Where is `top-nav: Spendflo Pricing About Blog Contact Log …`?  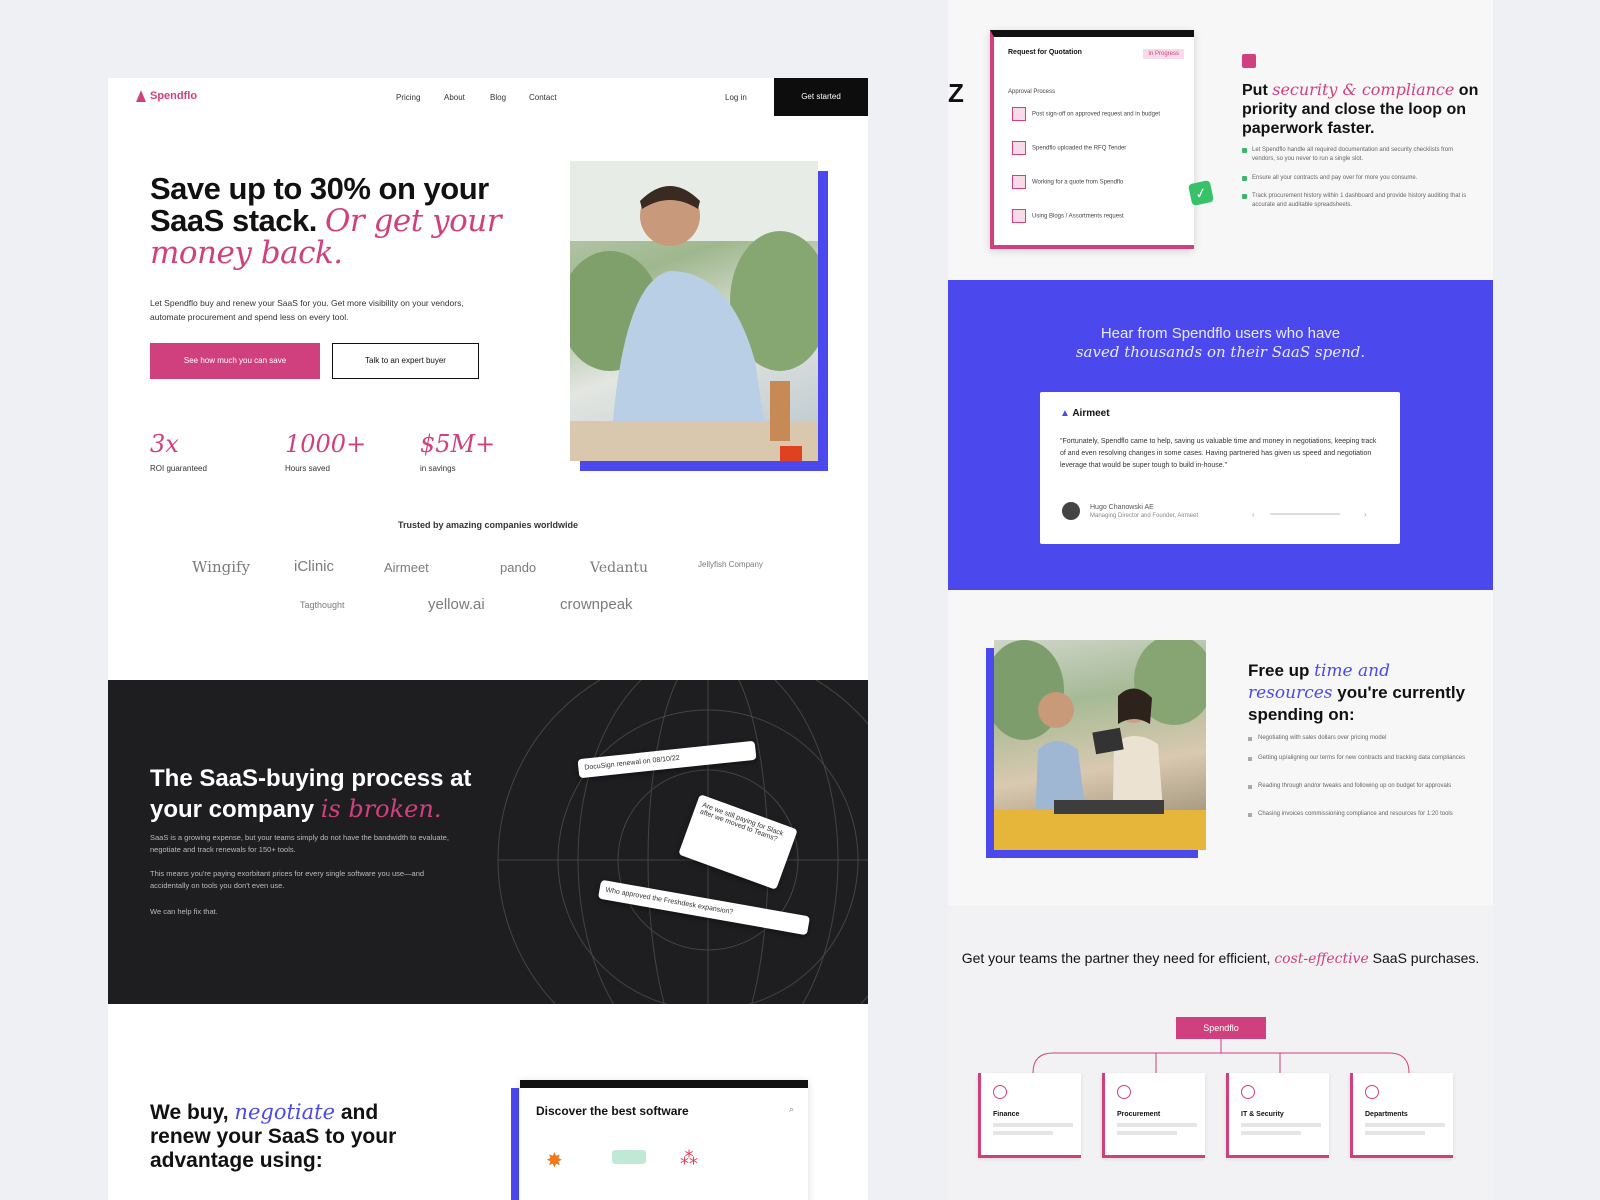
top-nav: Spendflo Pricing About Blog Contact Log … is located at coordinates (488, 97).